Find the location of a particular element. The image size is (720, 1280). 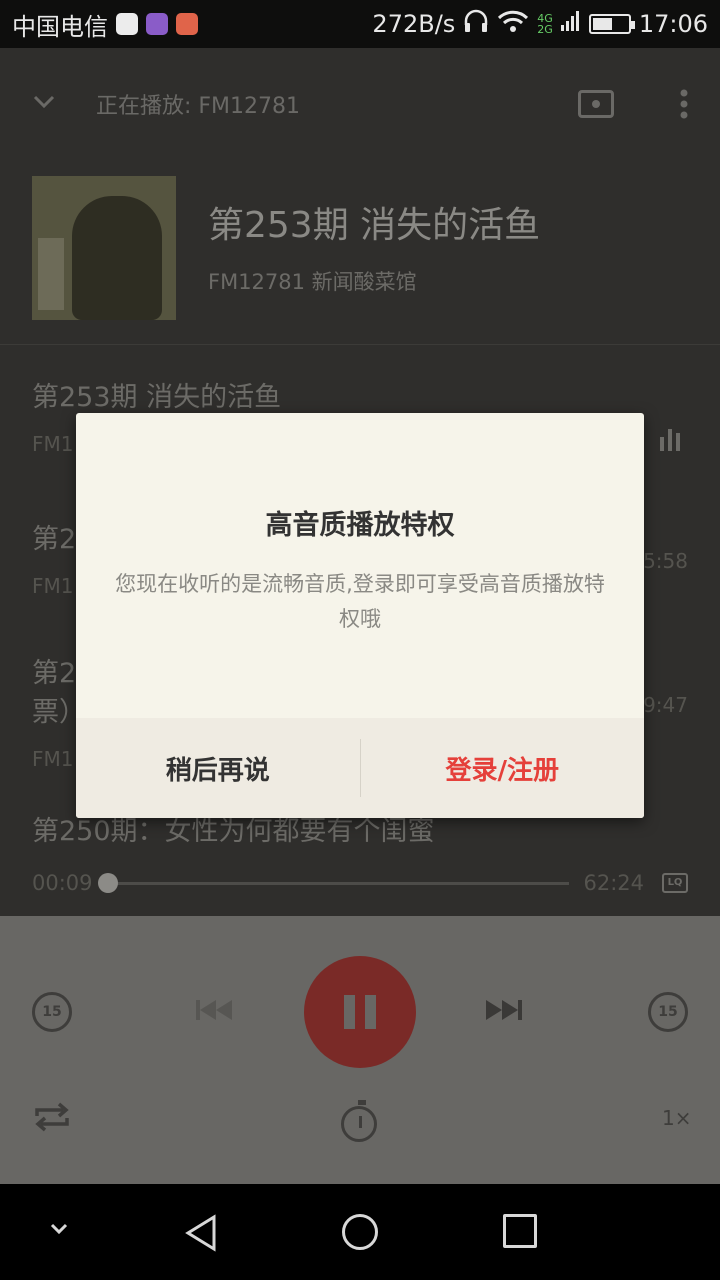

gallery-app-icon is located at coordinates (157, 24).